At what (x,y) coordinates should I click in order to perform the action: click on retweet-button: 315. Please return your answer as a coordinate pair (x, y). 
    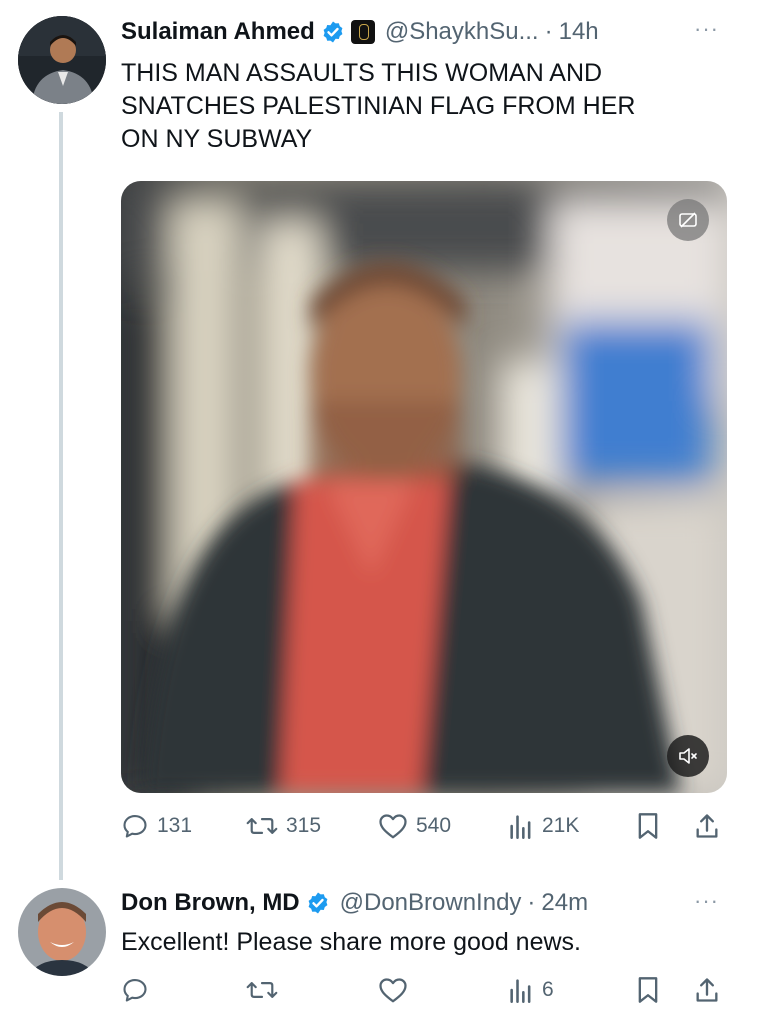
    Looking at the image, I should click on (283, 826).